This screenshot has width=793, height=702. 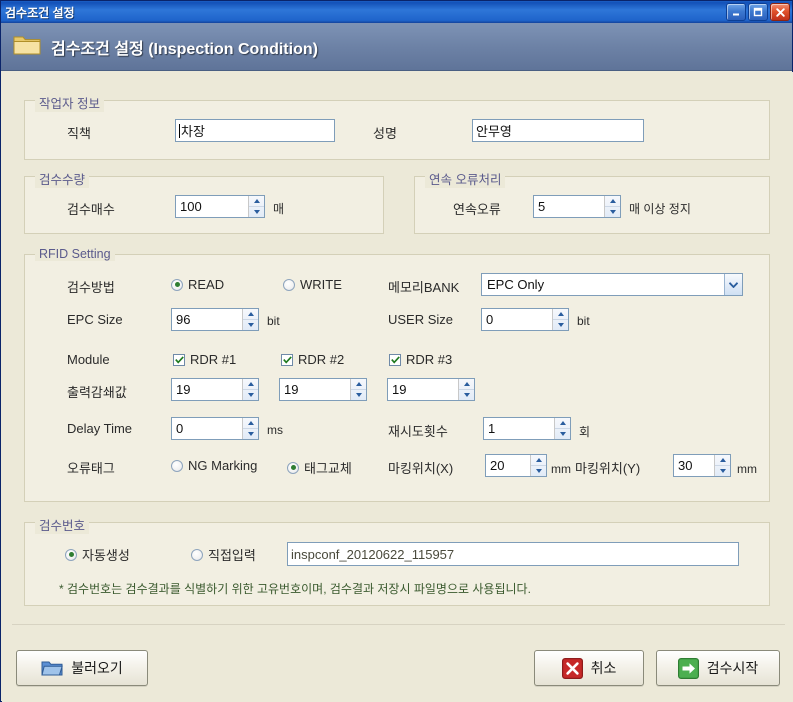 What do you see at coordinates (40, 12) in the screenshot?
I see `window-title: 검수조건 설정` at bounding box center [40, 12].